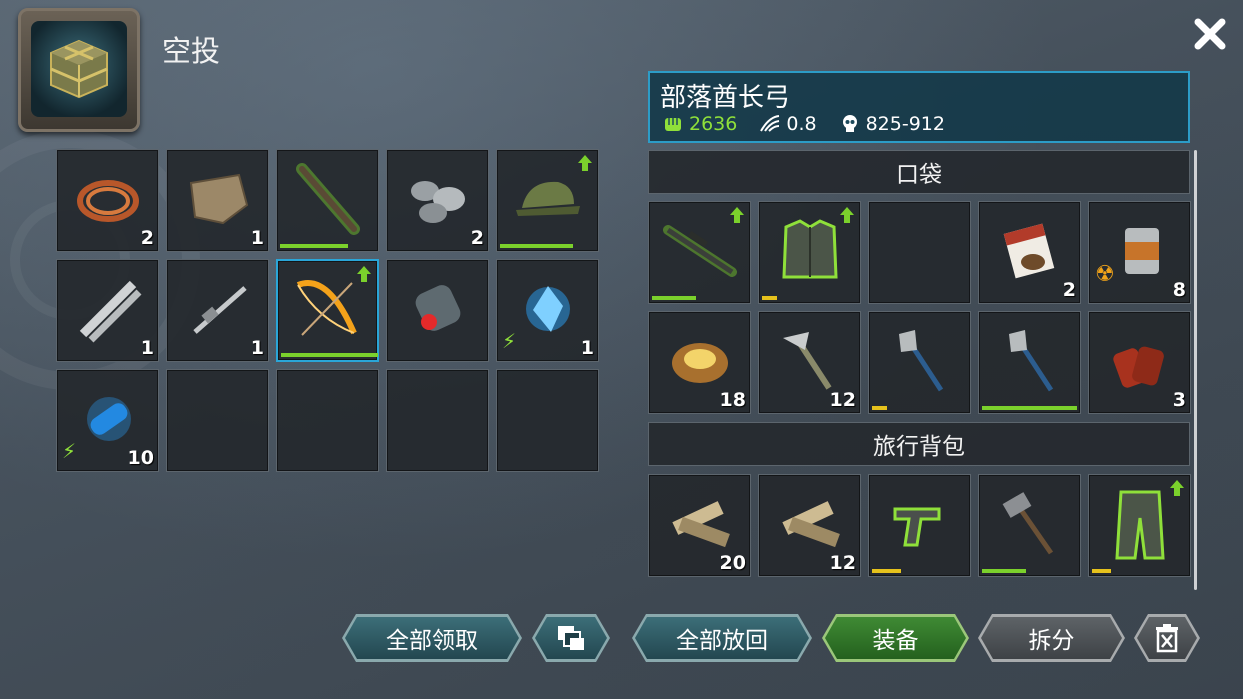  I want to click on item-slot-caliper: 1, so click(217, 310).